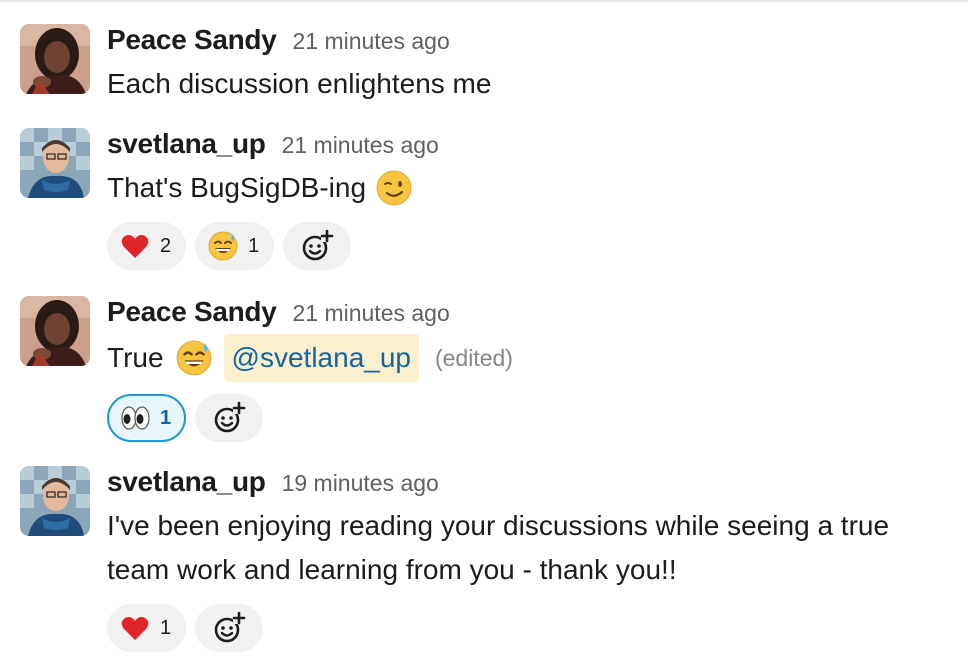  Describe the element at coordinates (299, 83) in the screenshot. I see `message-line: Each discussion enlightens me` at that location.